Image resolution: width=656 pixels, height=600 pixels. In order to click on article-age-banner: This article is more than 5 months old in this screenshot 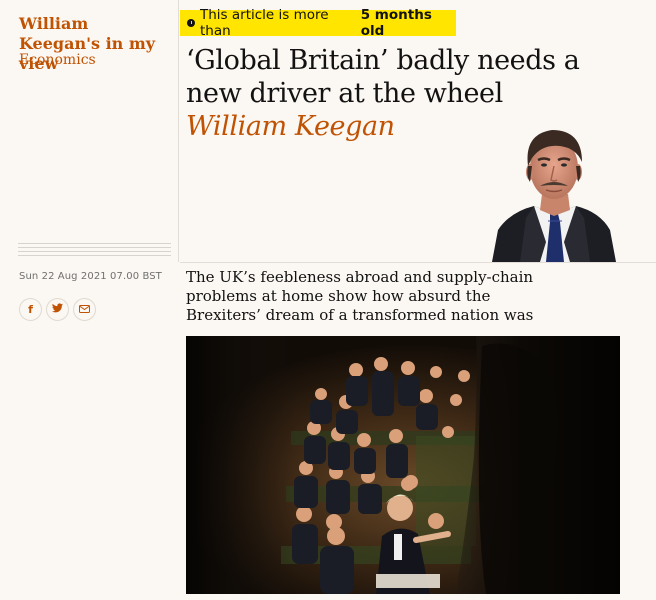, I will do `click(318, 23)`.